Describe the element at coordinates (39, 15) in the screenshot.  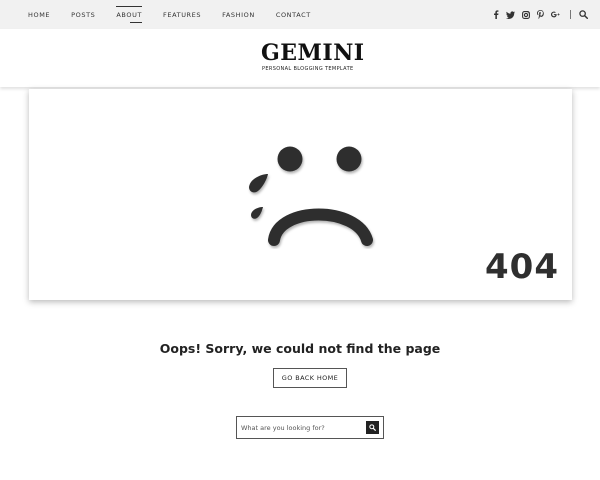
I see `nav-item-home: HOME` at that location.